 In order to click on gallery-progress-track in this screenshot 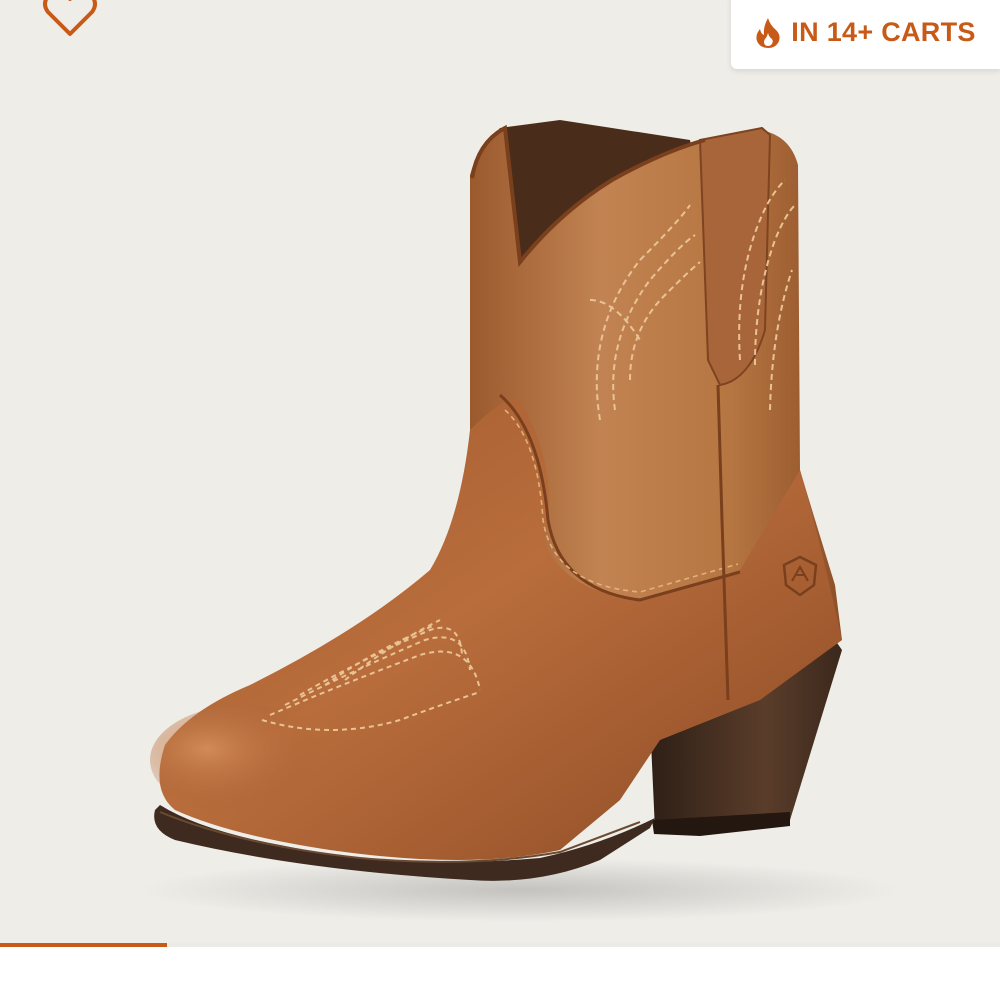, I will do `click(500, 945)`.